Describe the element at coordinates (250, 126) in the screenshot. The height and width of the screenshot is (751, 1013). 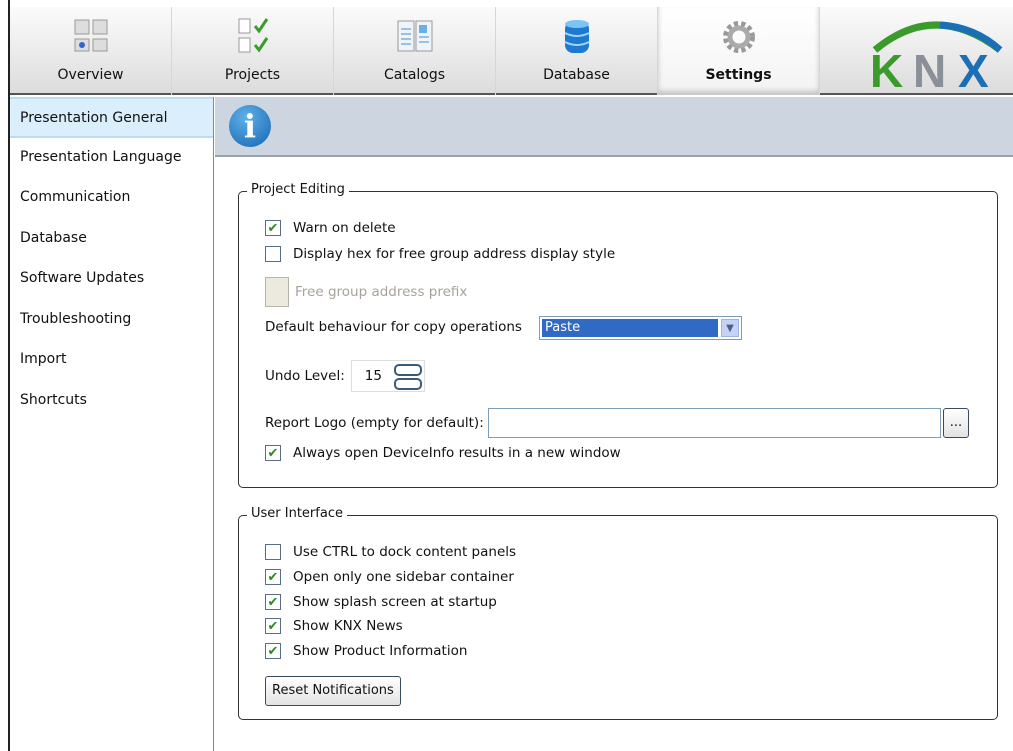
I see `info-icon: i` at that location.